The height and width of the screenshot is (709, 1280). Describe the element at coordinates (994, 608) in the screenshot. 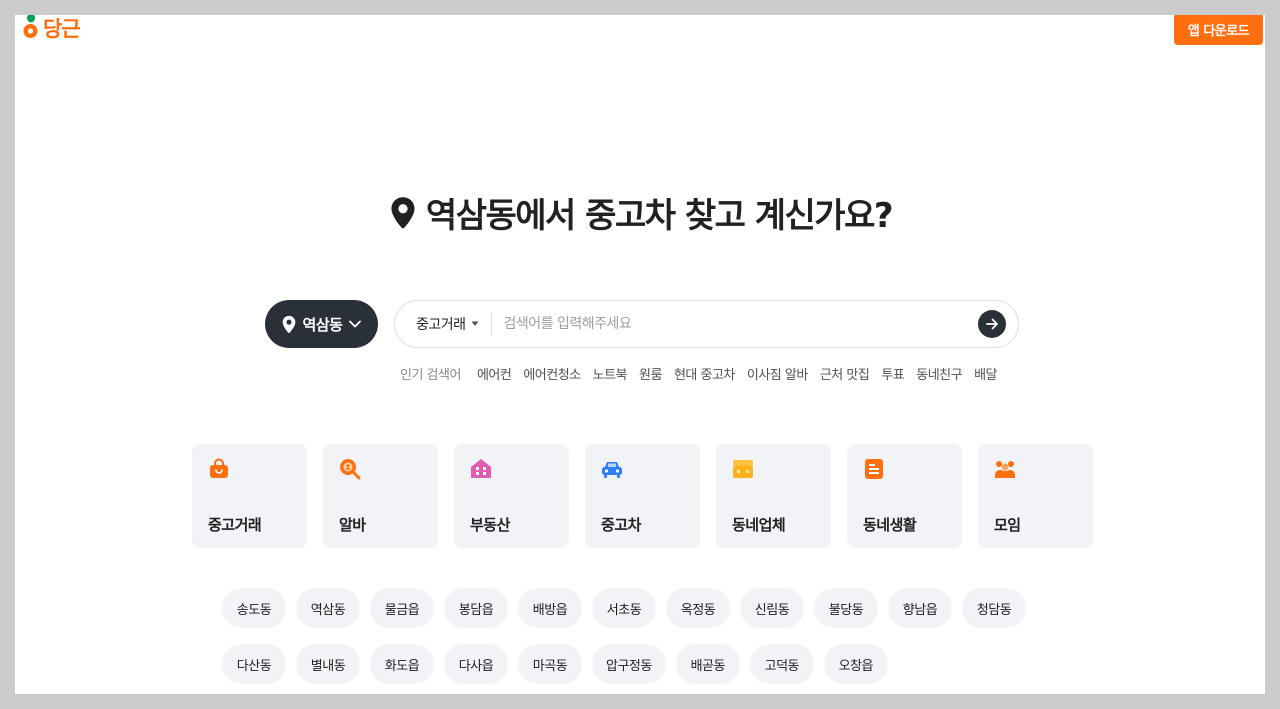

I see `region-chip: 청담동` at that location.